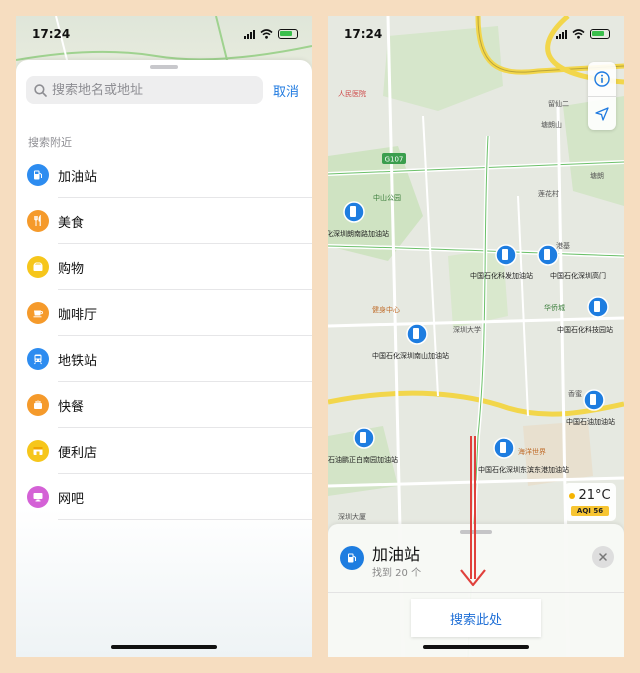  I want to click on aqi-badge: AQI 56, so click(590, 511).